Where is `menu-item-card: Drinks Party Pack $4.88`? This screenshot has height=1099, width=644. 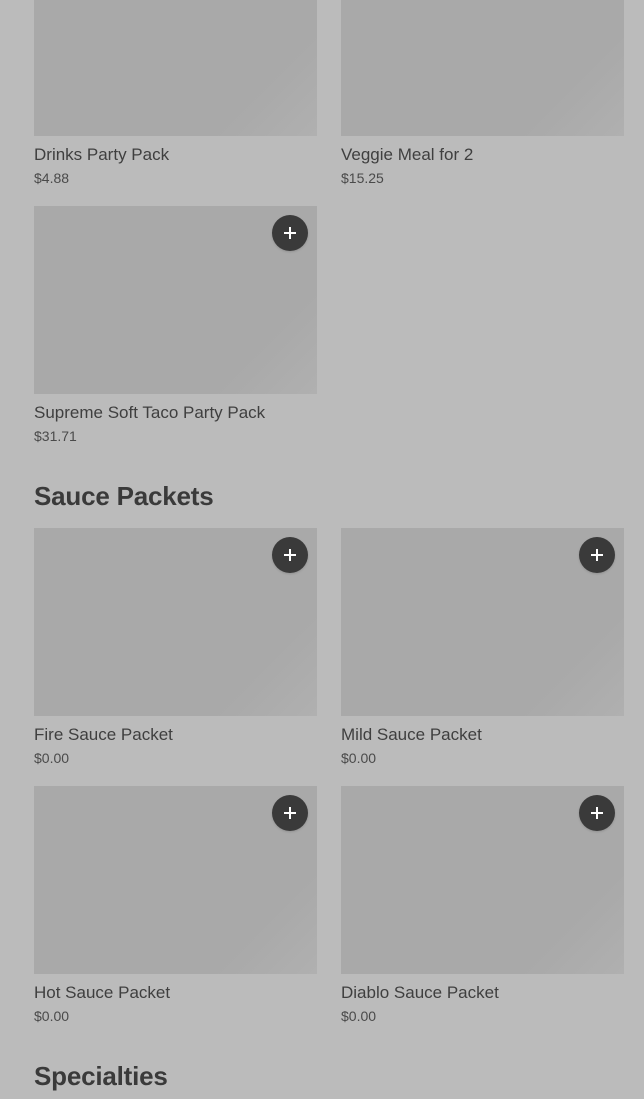
menu-item-card: Drinks Party Pack $4.88 is located at coordinates (175, 93).